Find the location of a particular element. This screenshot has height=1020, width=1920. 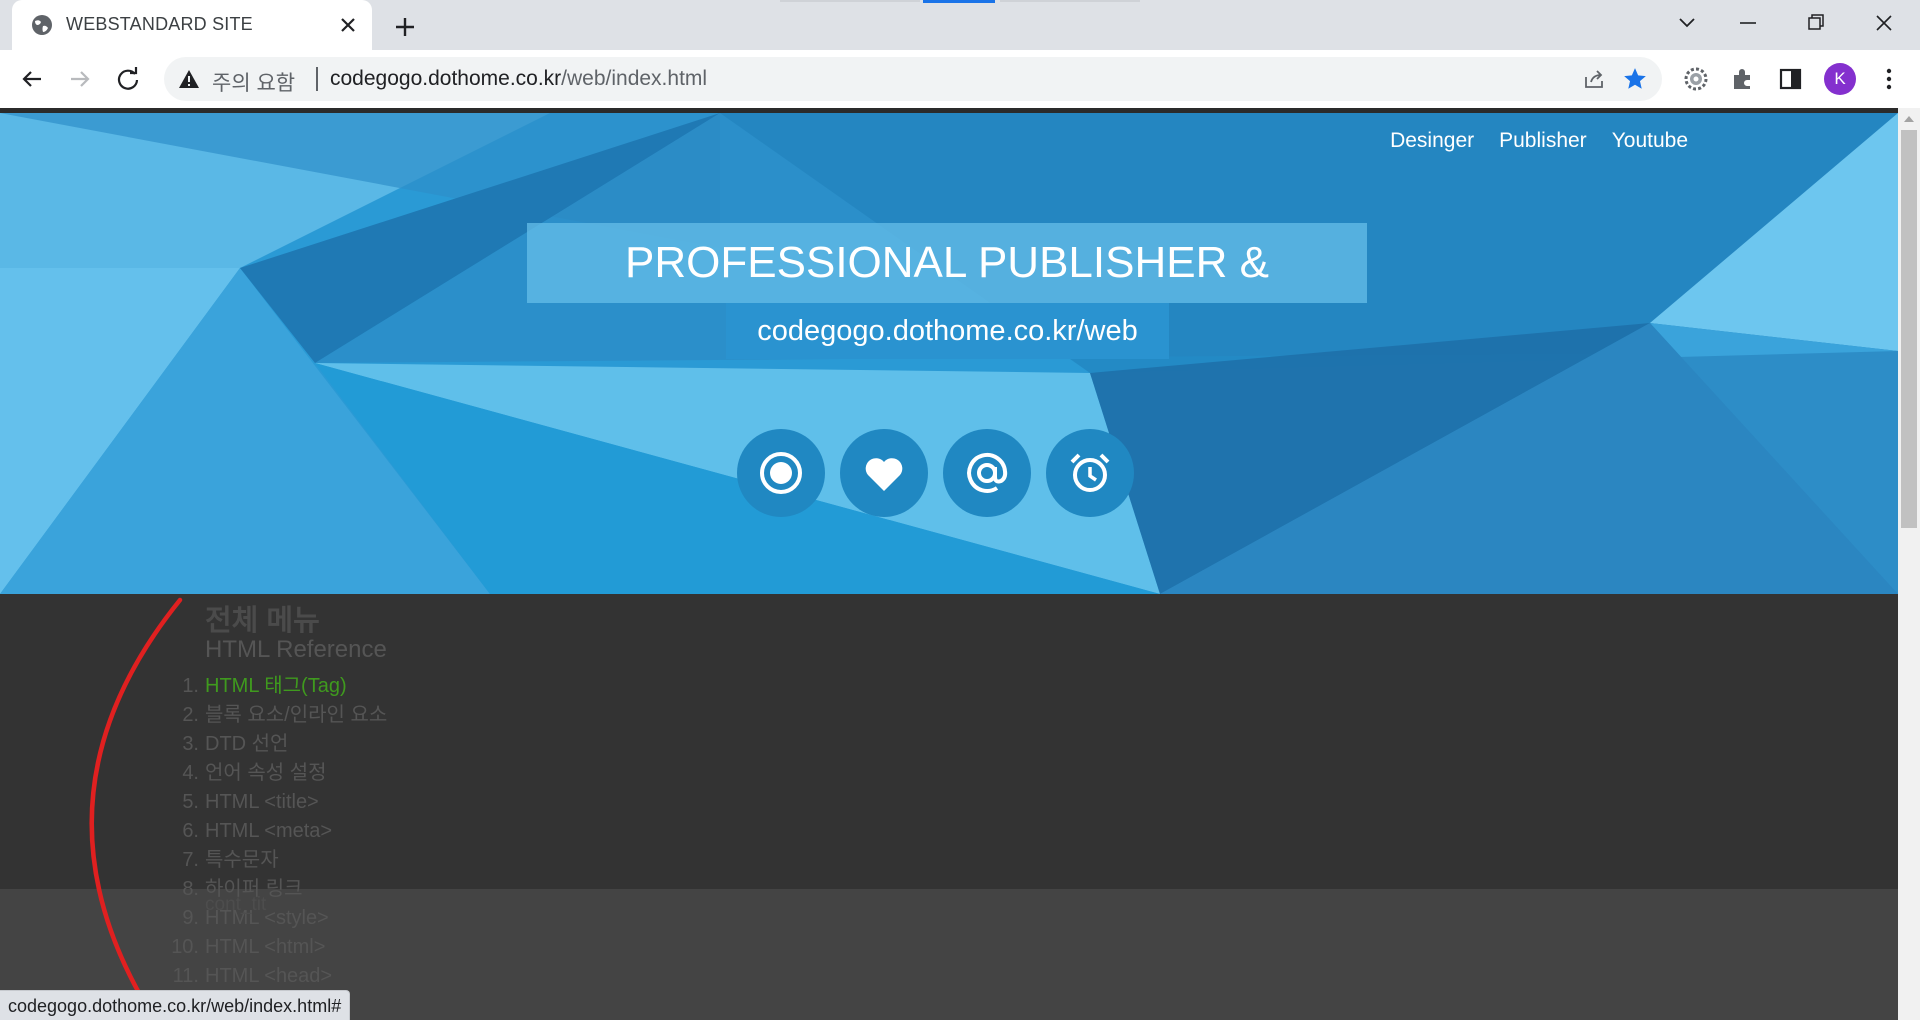

share-icon is located at coordinates (1594, 79).